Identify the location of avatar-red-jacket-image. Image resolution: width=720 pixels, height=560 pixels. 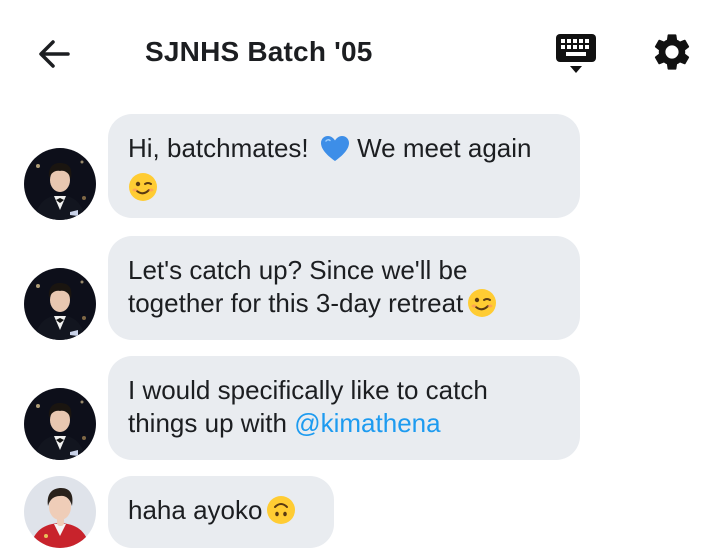
(60, 512).